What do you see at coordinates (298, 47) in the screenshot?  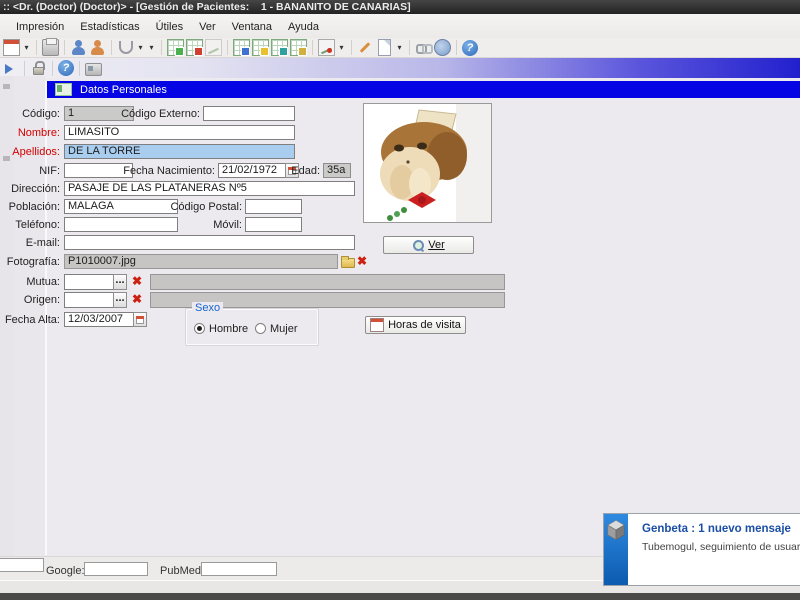 I see `grid-yellow-icon` at bounding box center [298, 47].